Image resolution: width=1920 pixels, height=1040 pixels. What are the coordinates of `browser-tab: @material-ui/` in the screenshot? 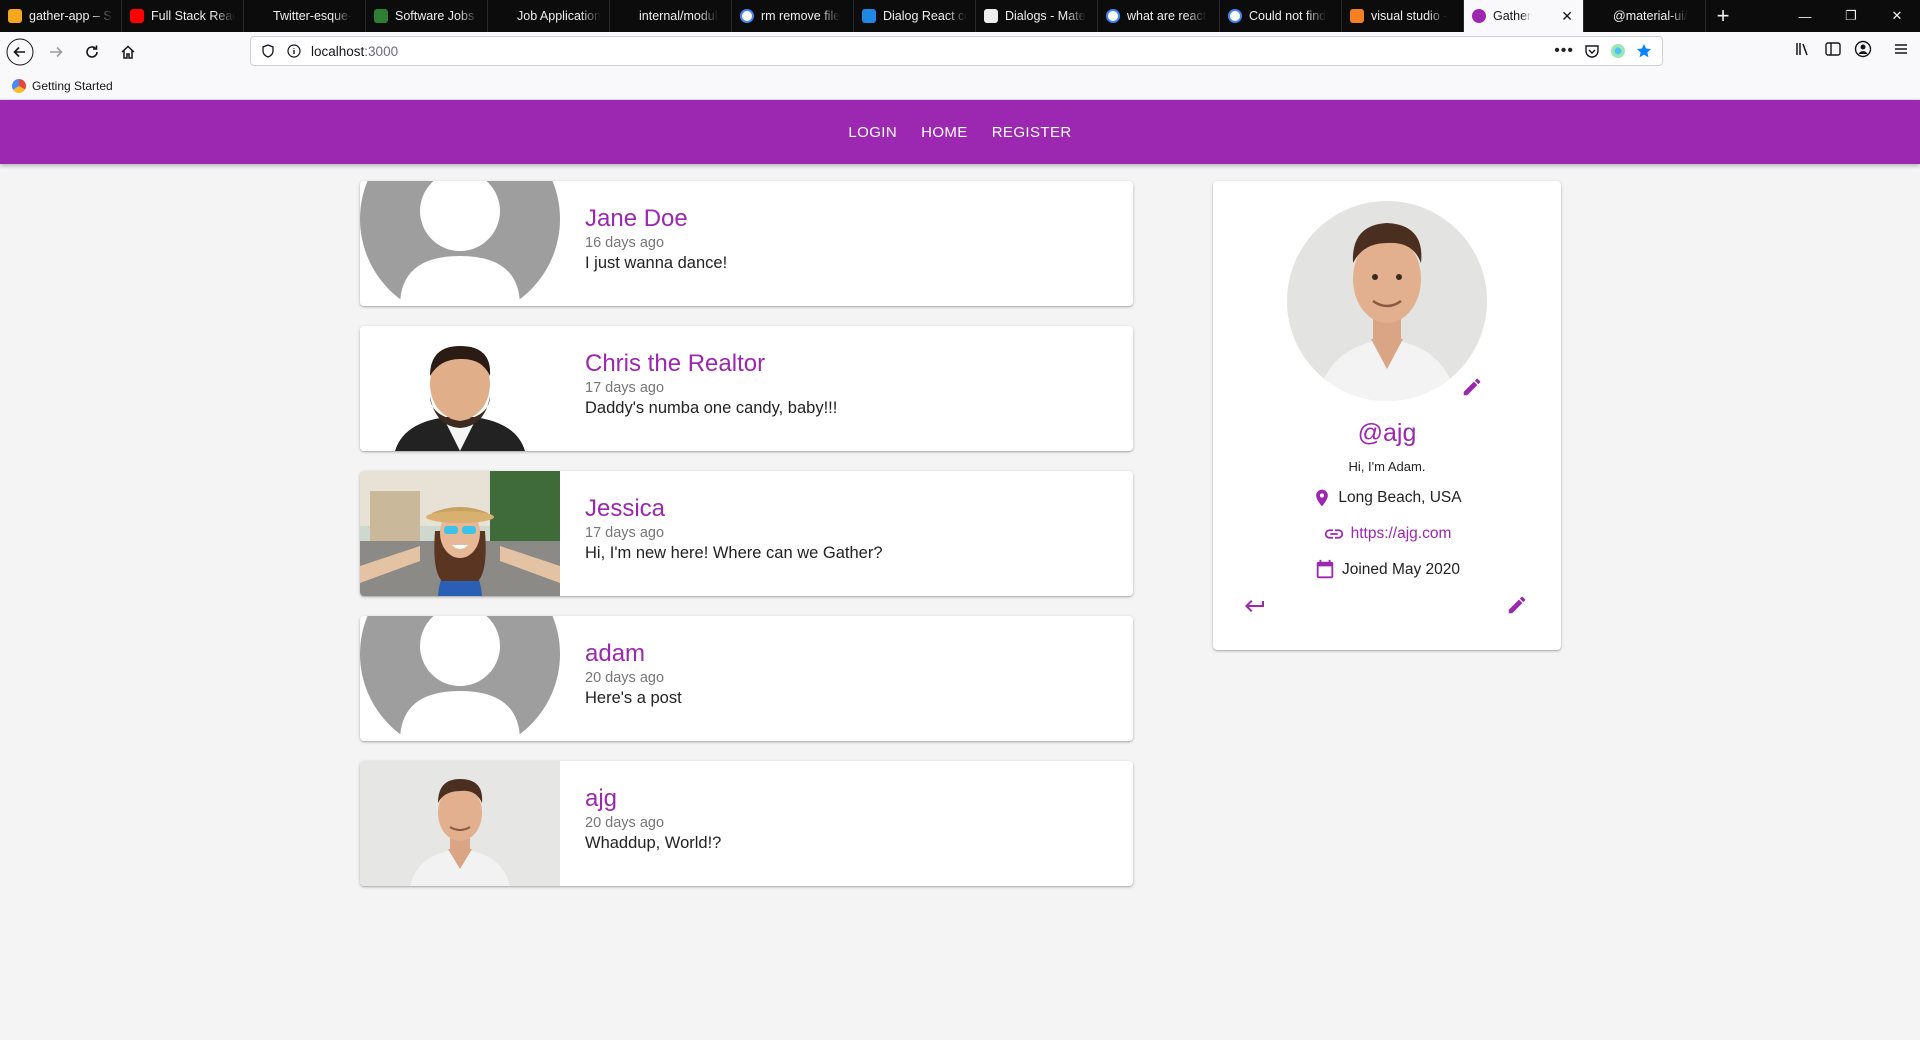 It's located at (1645, 16).